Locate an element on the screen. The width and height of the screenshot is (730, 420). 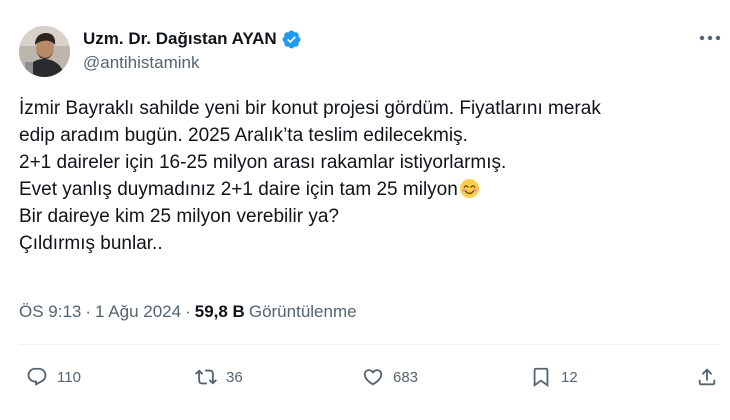
retweet-icon is located at coordinates (206, 377).